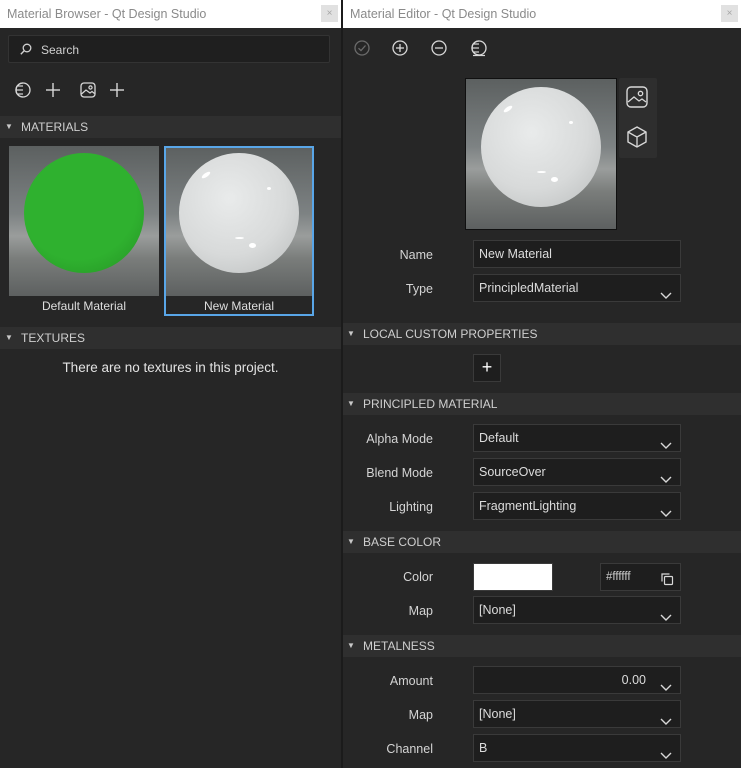 The image size is (741, 768). I want to click on window-title: Material Editor - Qt Design Studio, so click(443, 14).